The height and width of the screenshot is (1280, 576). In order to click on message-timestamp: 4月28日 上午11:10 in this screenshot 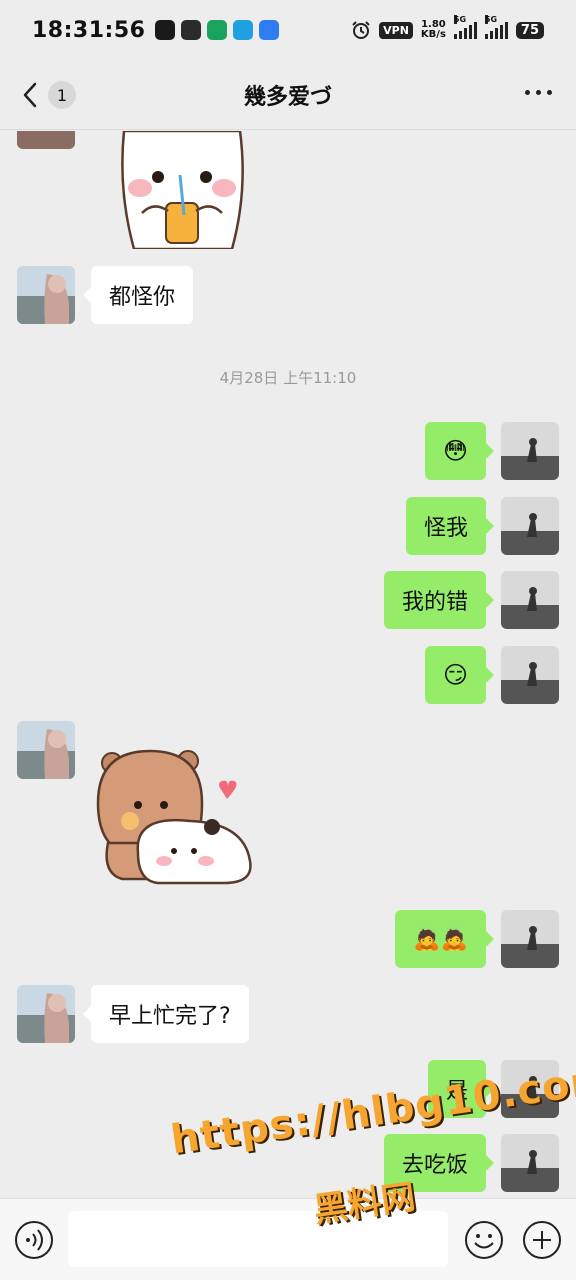, I will do `click(288, 378)`.